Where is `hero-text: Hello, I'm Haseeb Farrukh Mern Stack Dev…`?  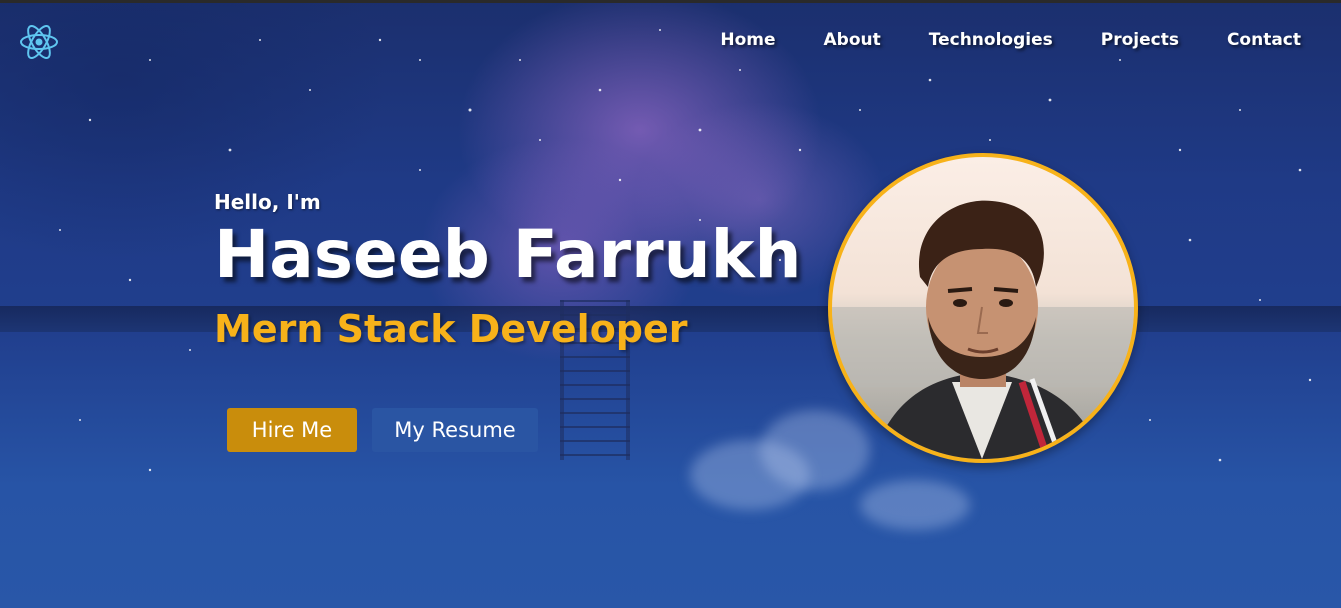
hero-text: Hello, I'm Haseeb Farrukh Mern Stack Dev… is located at coordinates (508, 270).